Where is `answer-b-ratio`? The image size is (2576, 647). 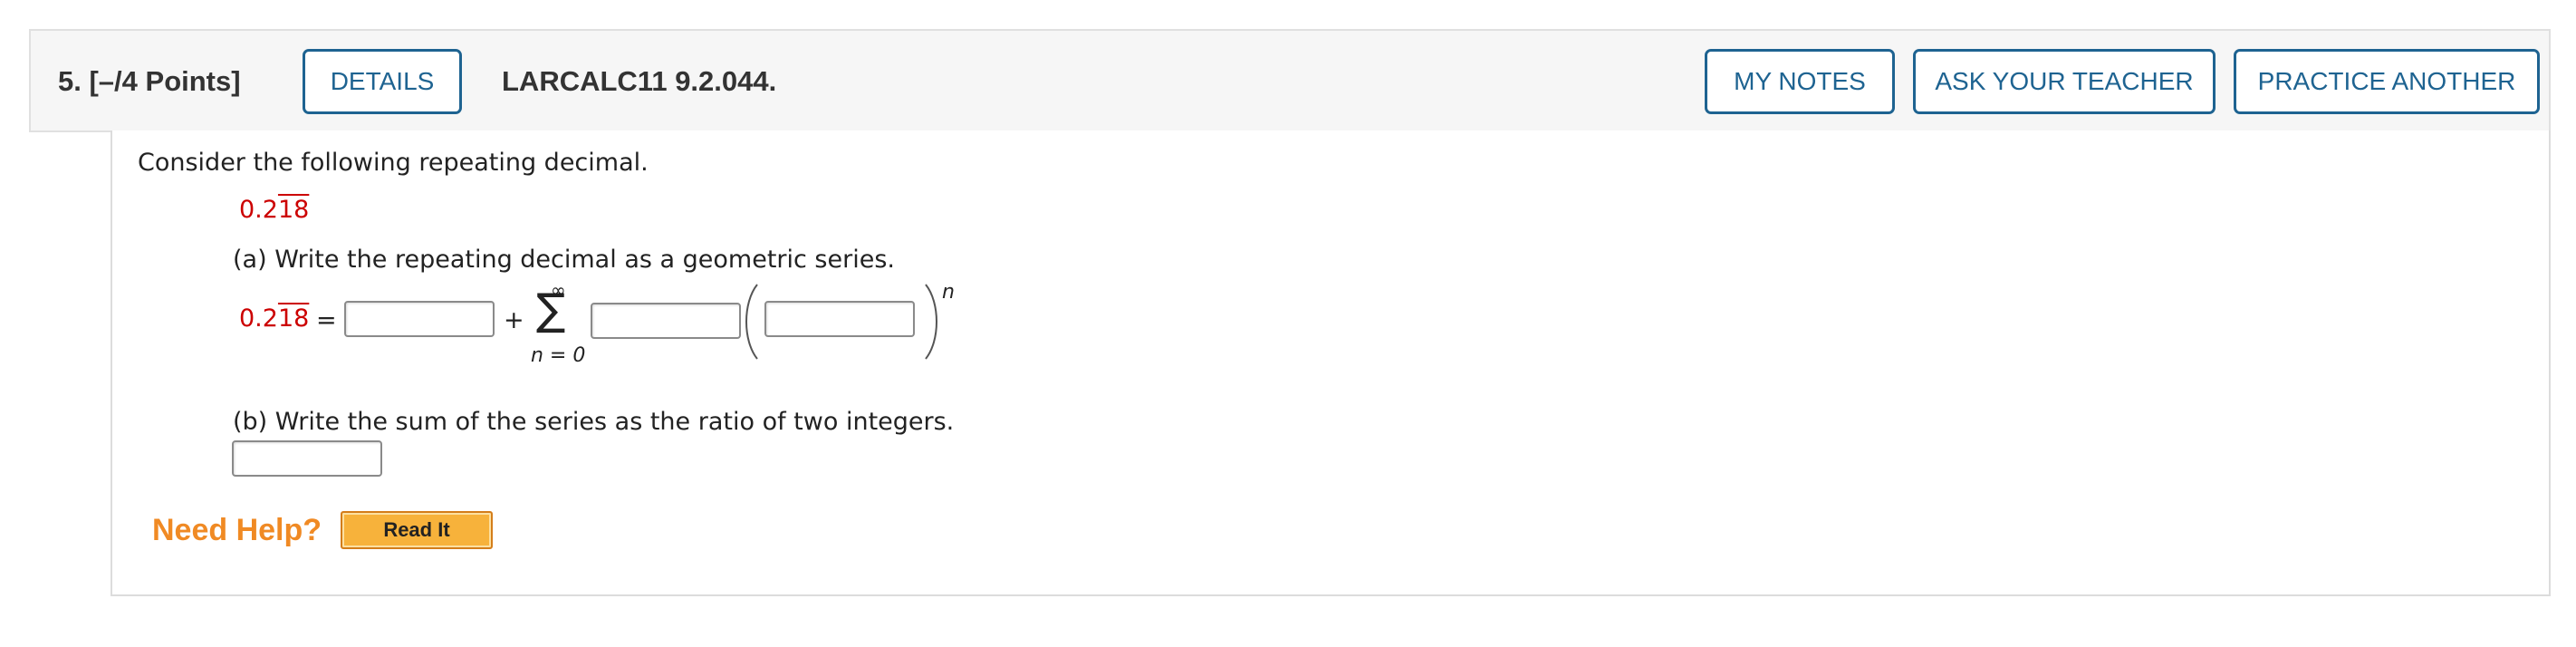
answer-b-ratio is located at coordinates (307, 458).